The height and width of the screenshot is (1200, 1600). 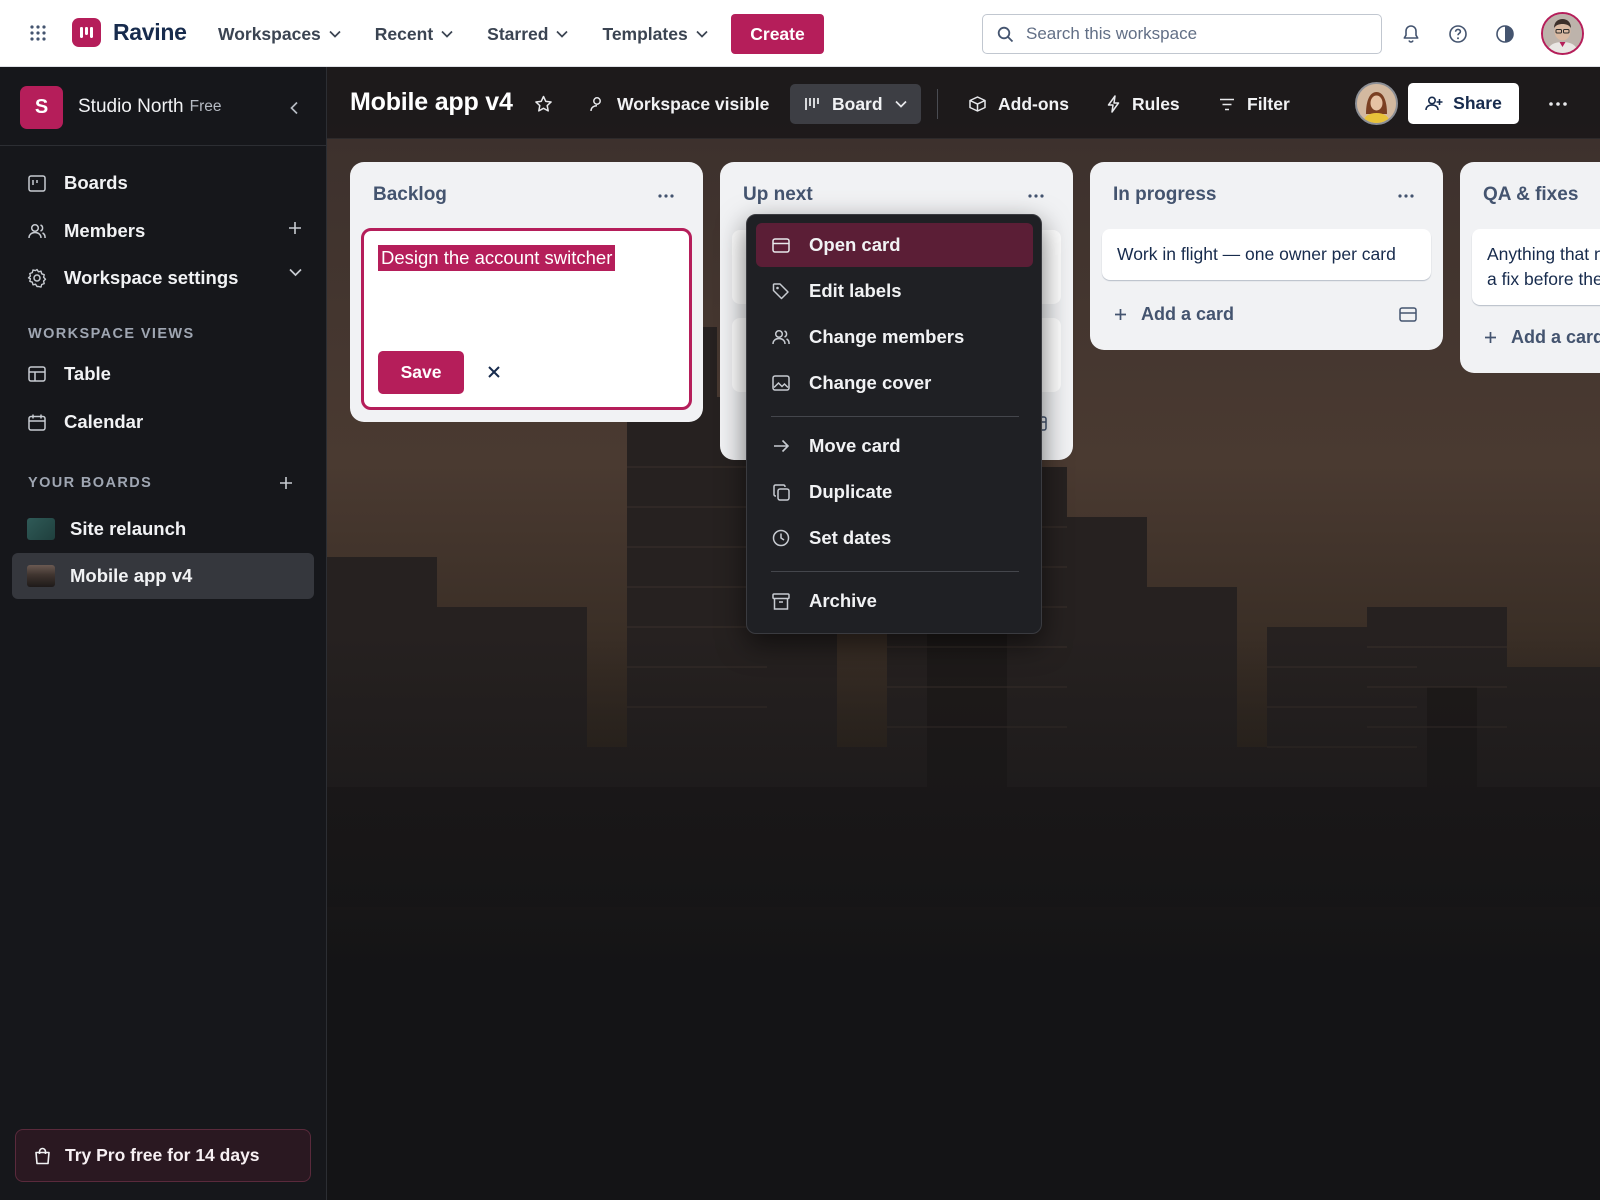 I want to click on view-switcher-button: Board, so click(x=855, y=104).